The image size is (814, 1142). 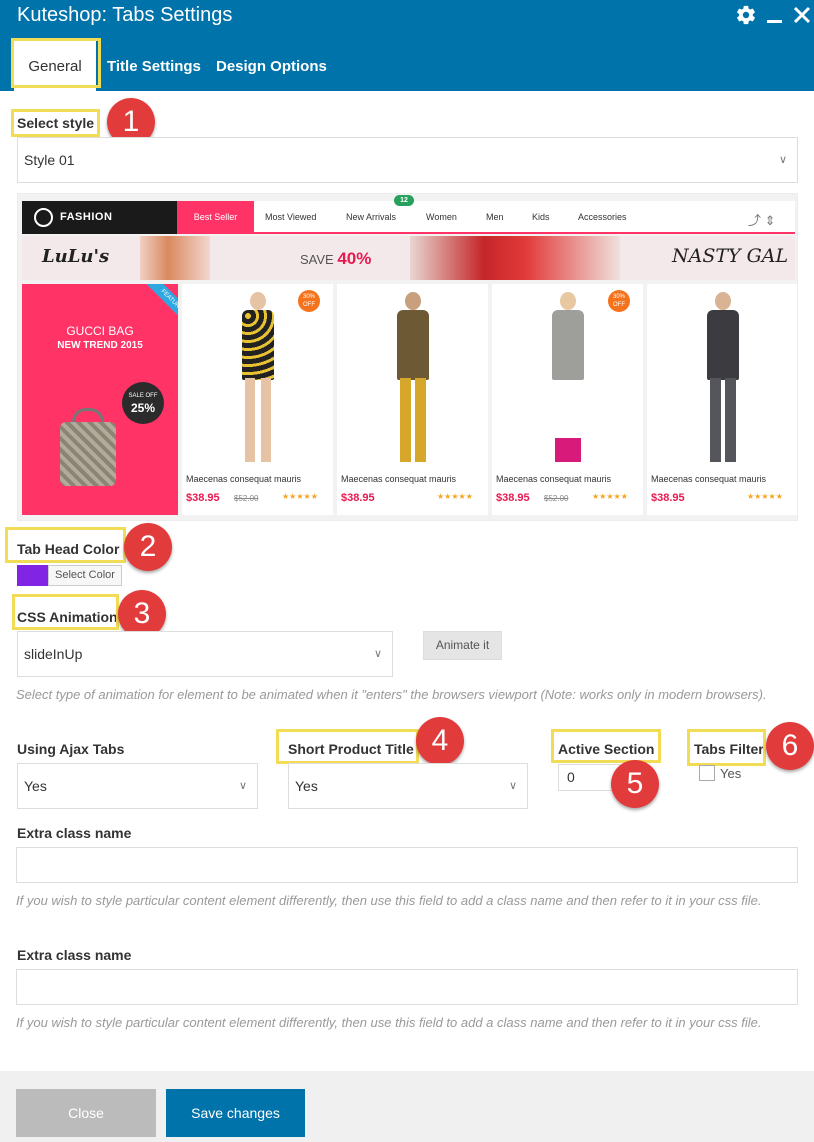 I want to click on preview-tab-new-arrivals: New Arrivals, so click(x=371, y=217).